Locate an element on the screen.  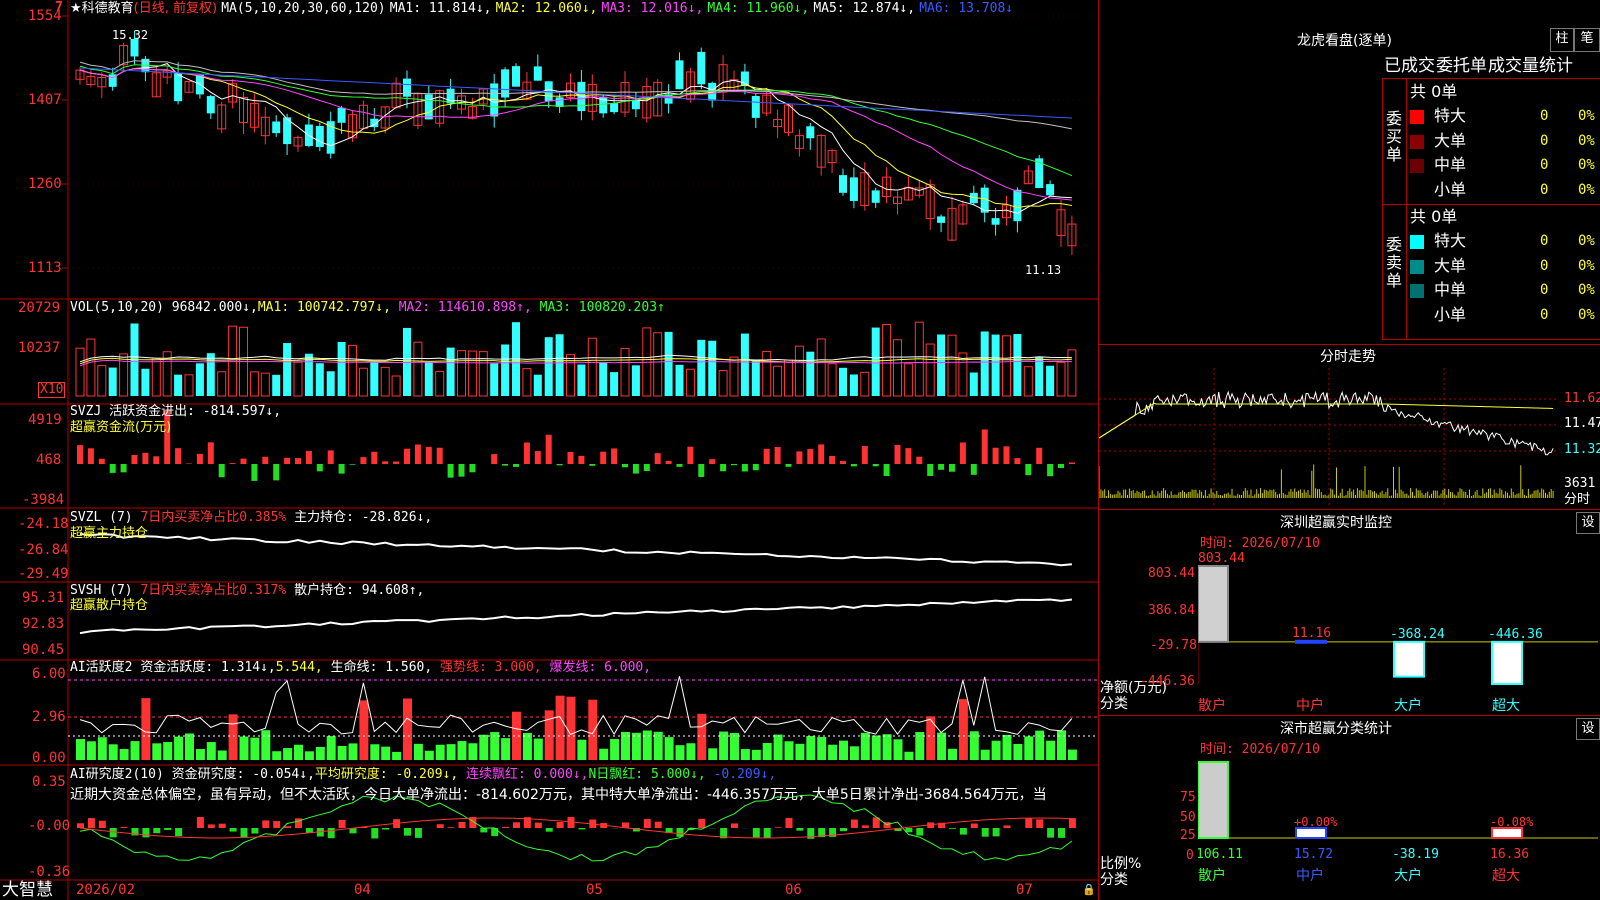
stats-tick-1: 75 is located at coordinates (1188, 797).